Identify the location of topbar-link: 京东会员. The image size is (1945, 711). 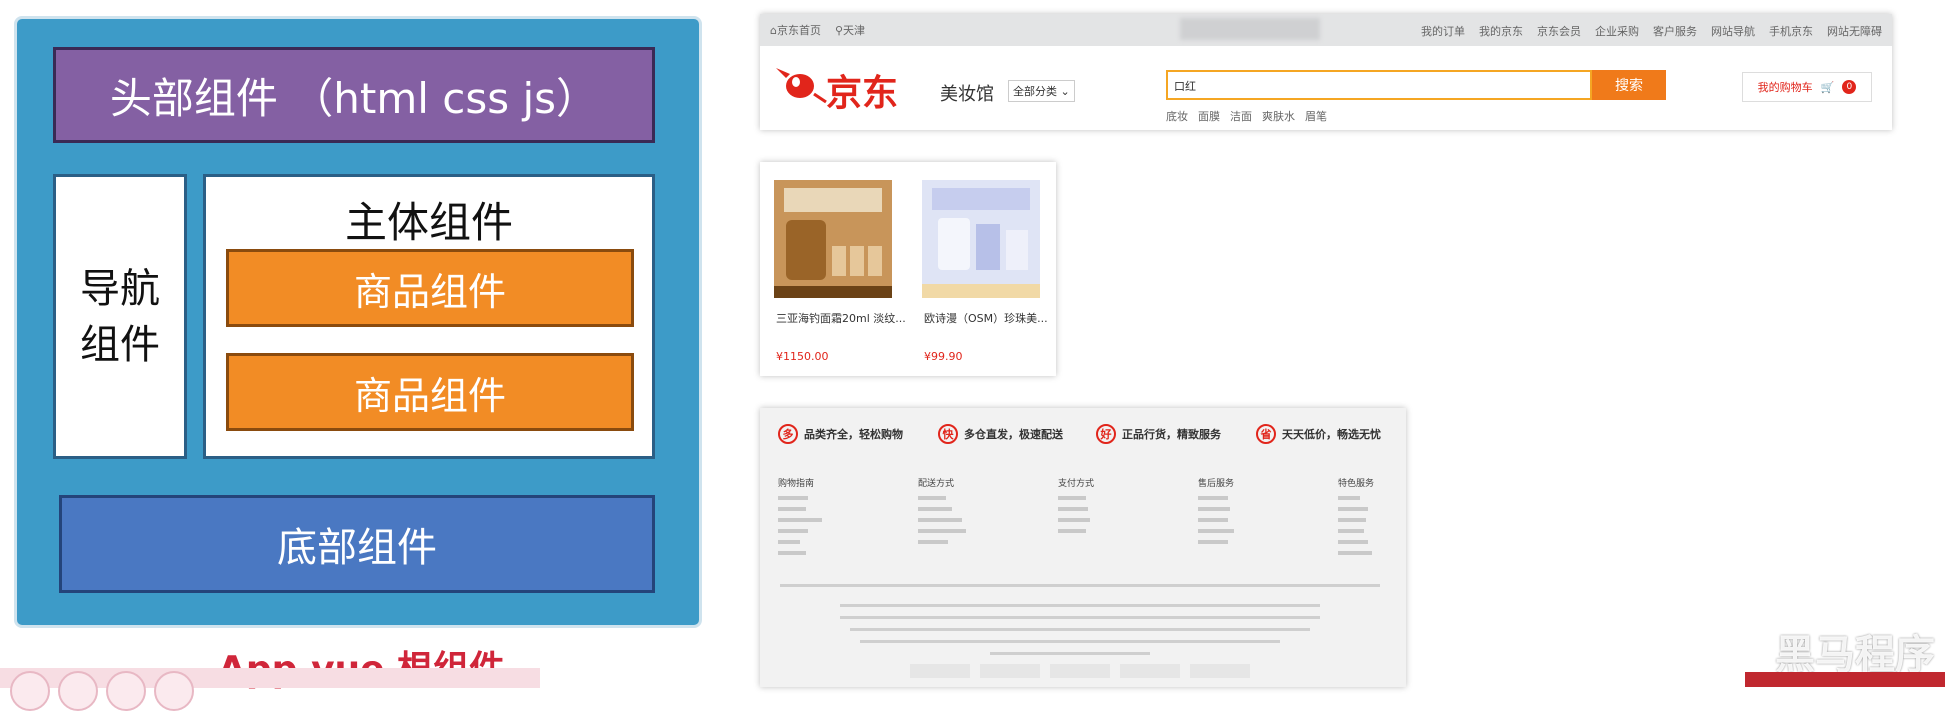
(1559, 31).